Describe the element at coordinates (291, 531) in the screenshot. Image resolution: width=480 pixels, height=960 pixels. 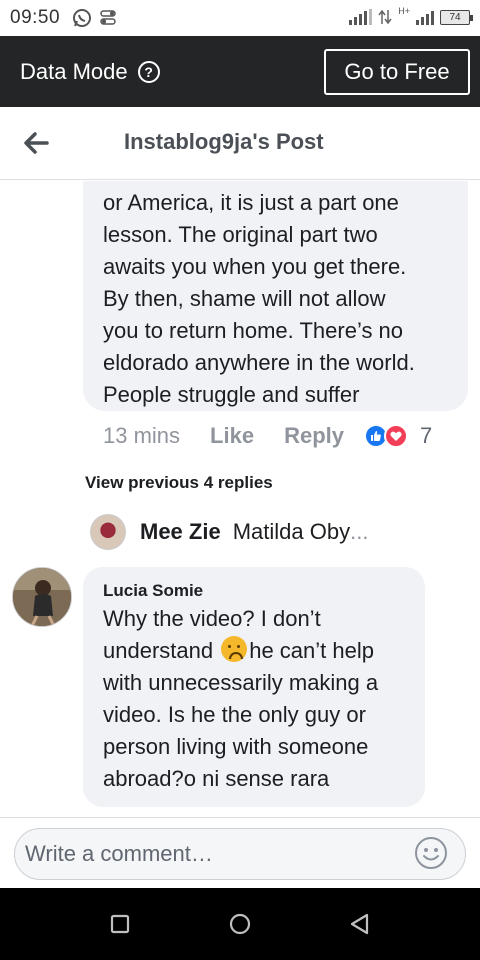
I see `reply-text: Matilda Oby` at that location.